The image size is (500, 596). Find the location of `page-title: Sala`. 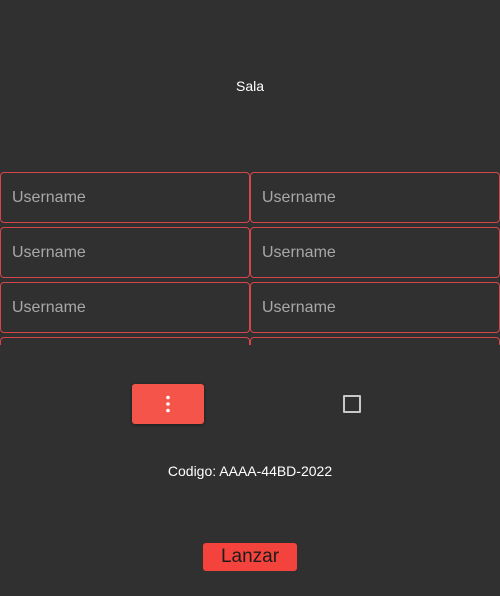

page-title: Sala is located at coordinates (250, 86).